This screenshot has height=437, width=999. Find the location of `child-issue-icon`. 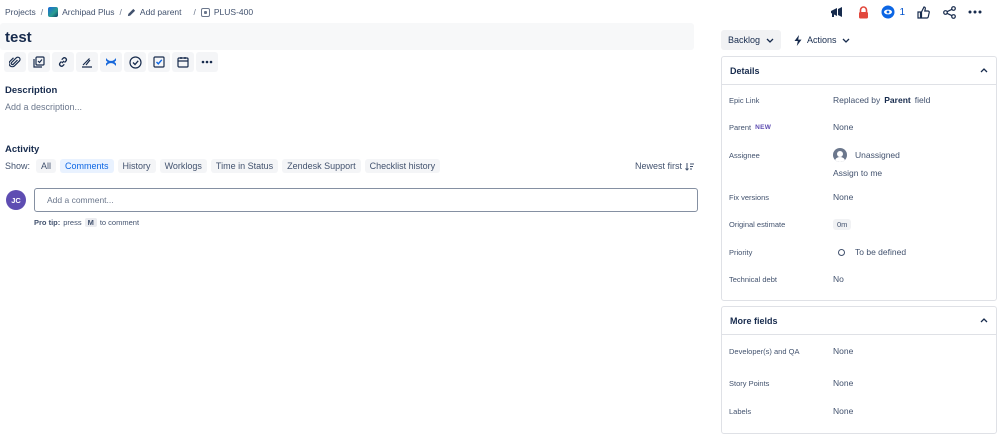

child-issue-icon is located at coordinates (39, 62).